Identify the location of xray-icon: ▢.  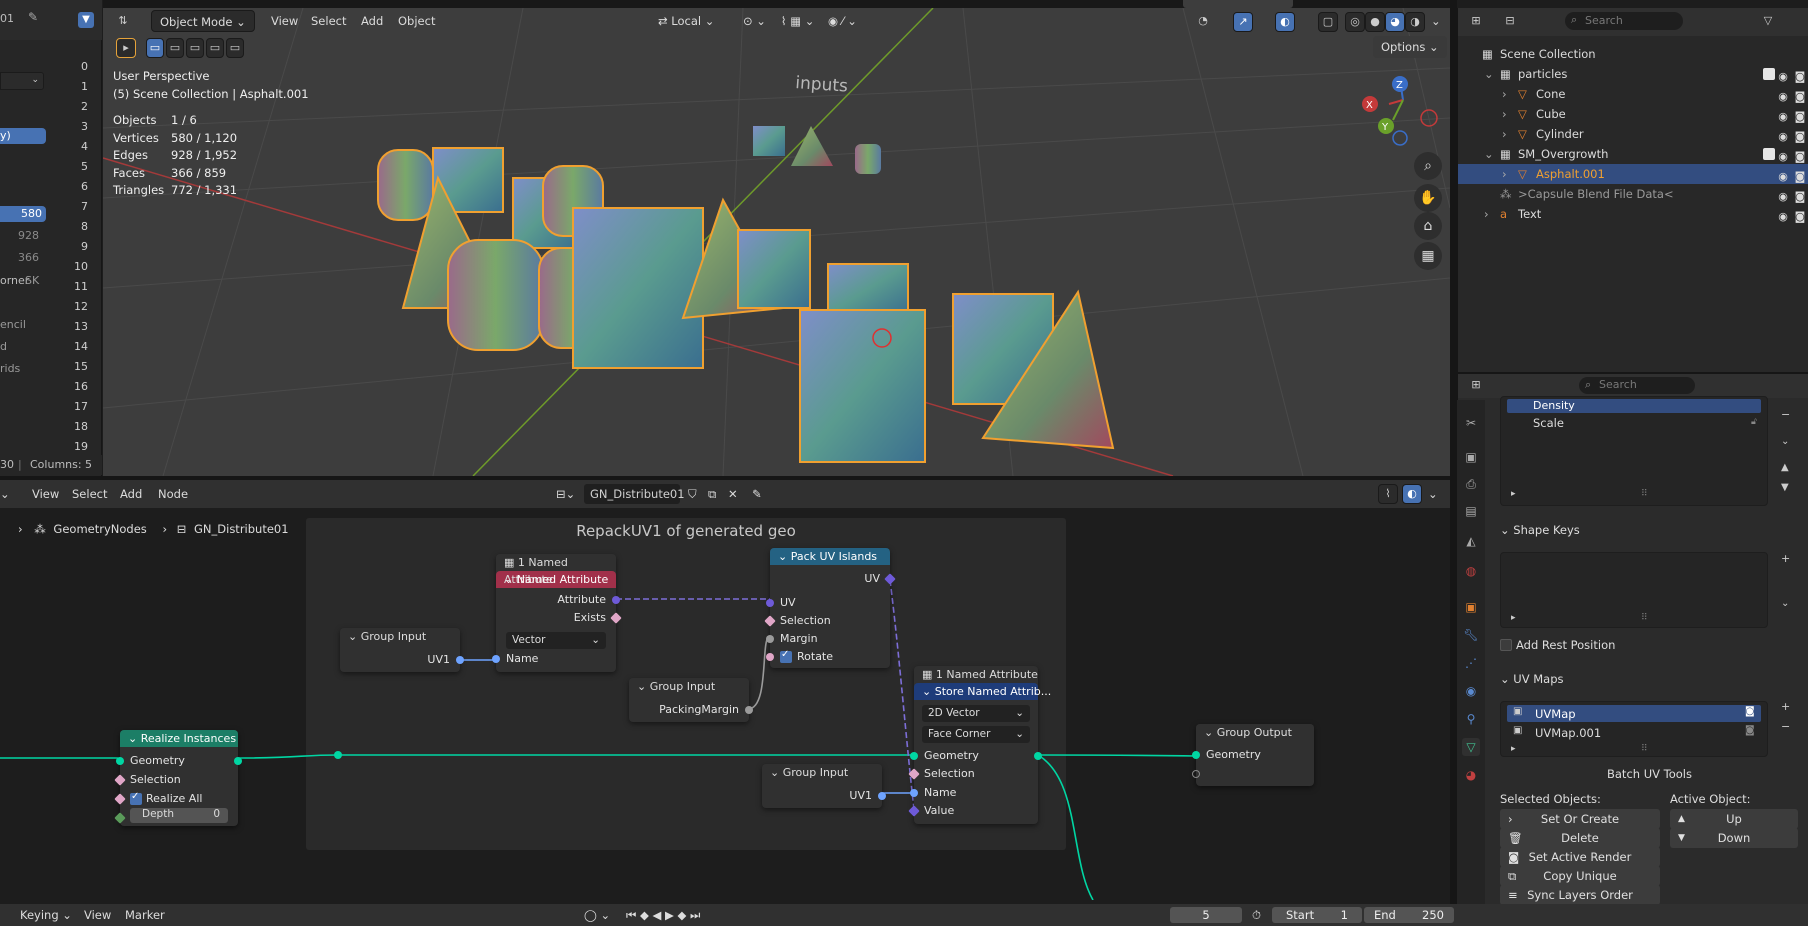
(1328, 22).